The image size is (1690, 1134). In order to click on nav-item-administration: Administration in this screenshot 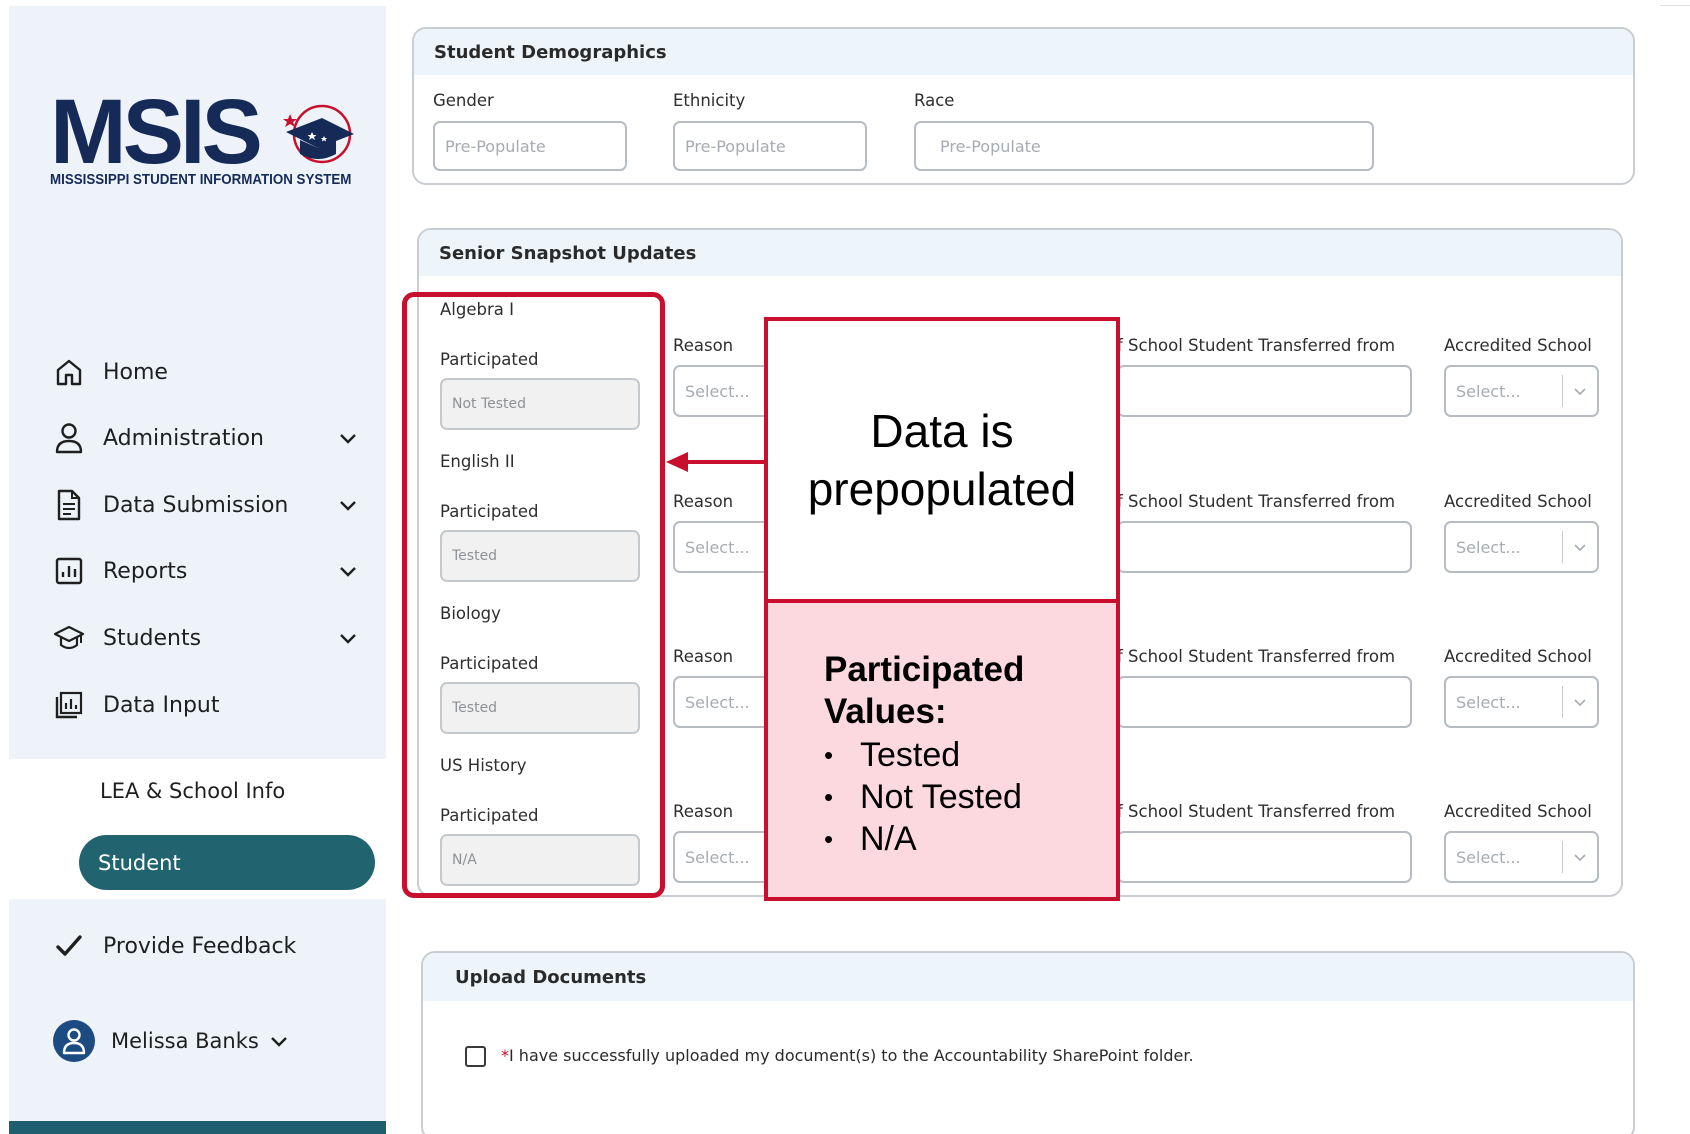, I will do `click(197, 438)`.